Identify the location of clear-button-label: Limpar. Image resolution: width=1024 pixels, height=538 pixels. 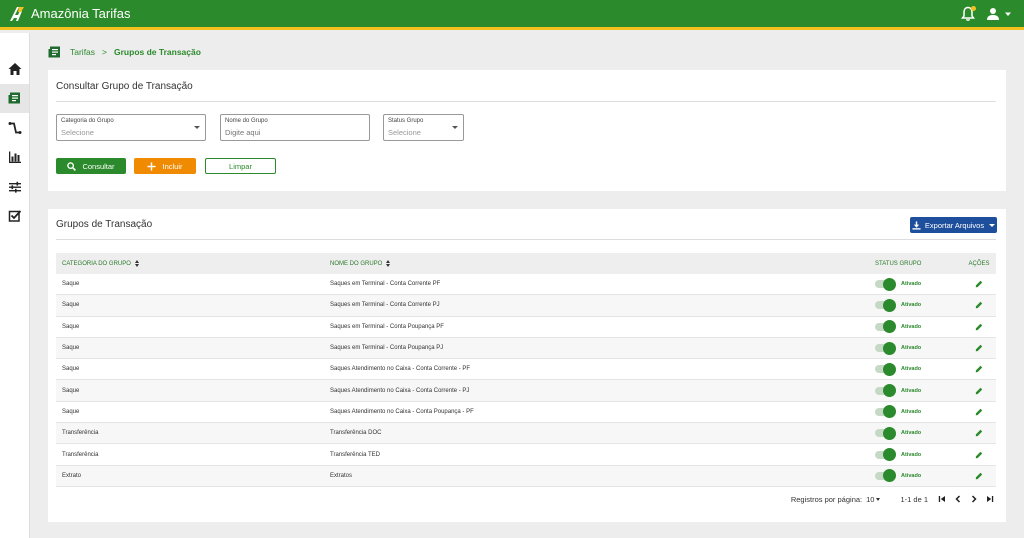
(240, 166).